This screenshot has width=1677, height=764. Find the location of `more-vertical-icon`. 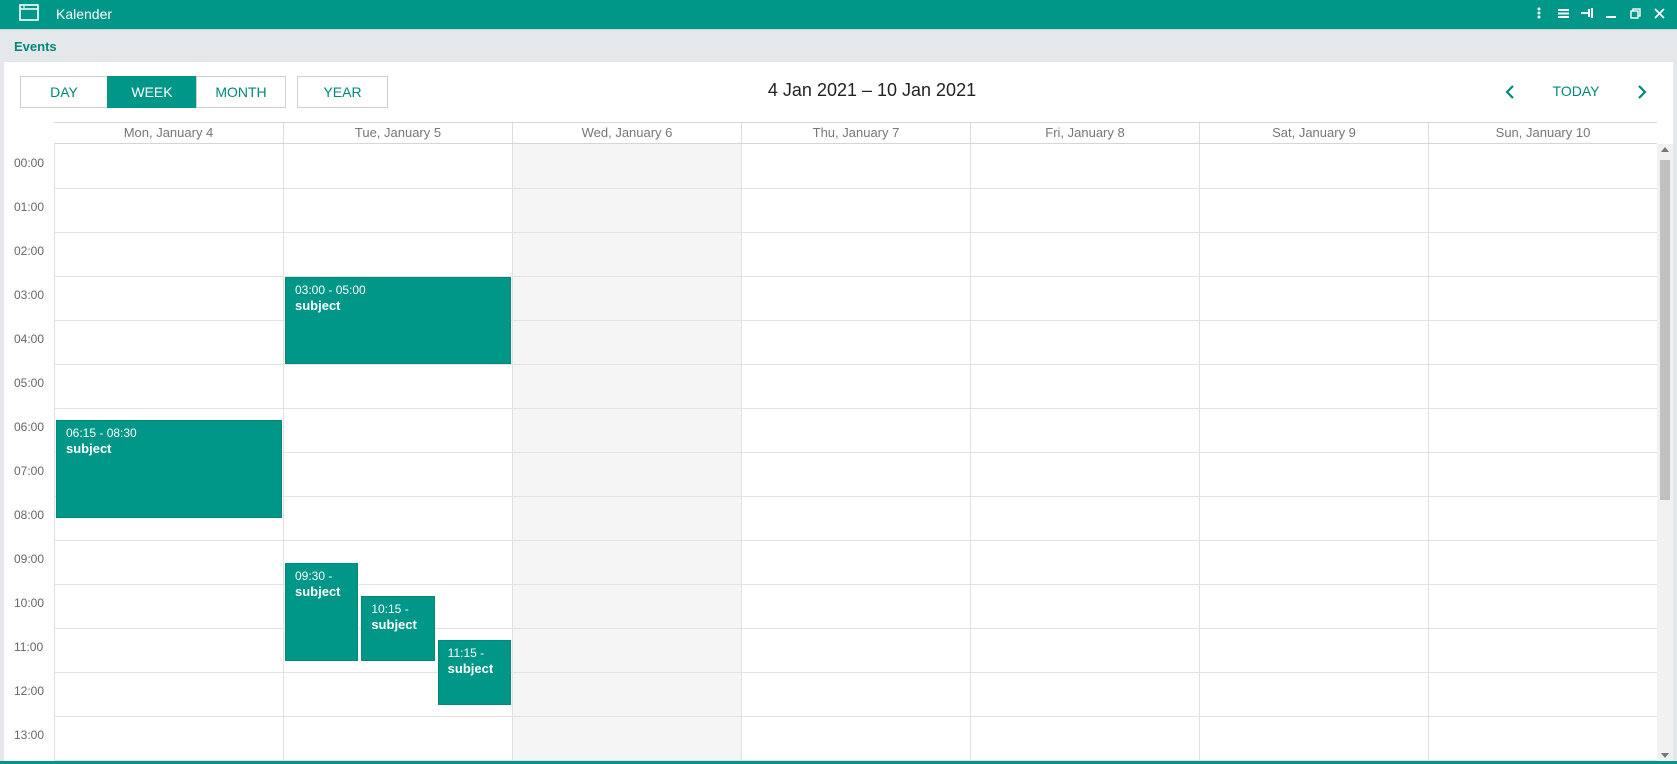

more-vertical-icon is located at coordinates (1539, 13).